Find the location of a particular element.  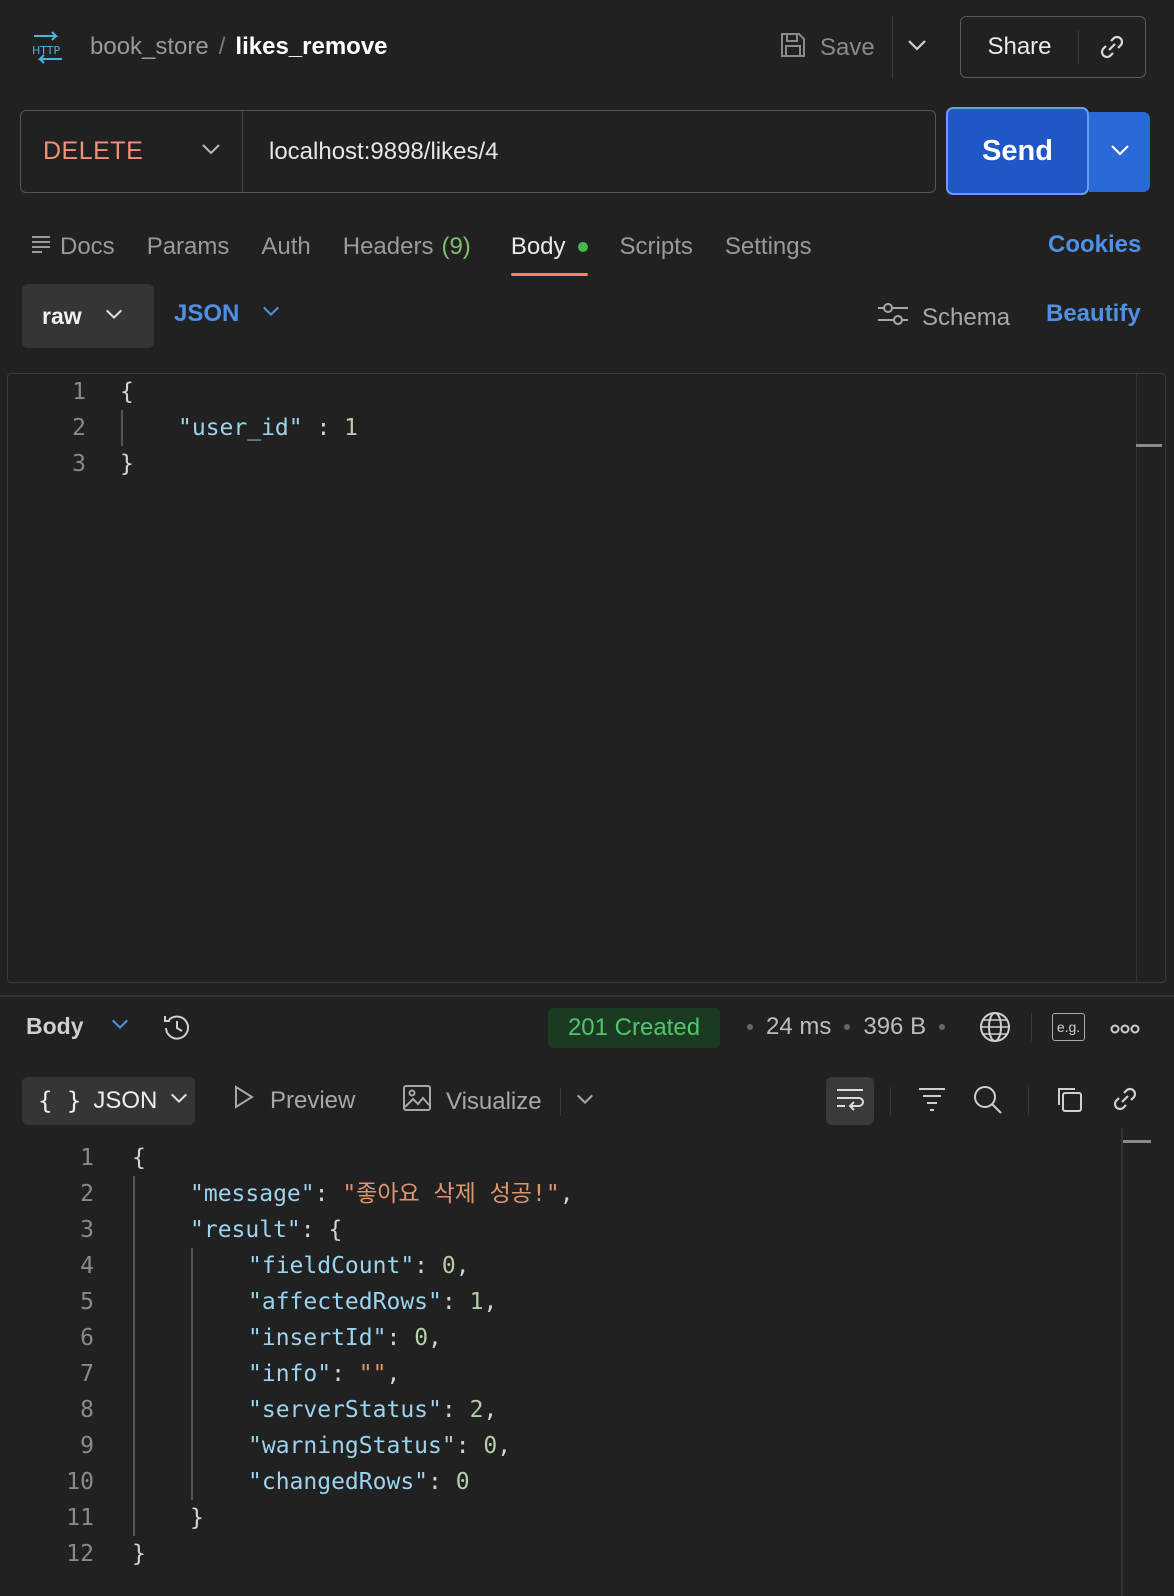

json-key: "affectedRows" is located at coordinates (345, 1302).